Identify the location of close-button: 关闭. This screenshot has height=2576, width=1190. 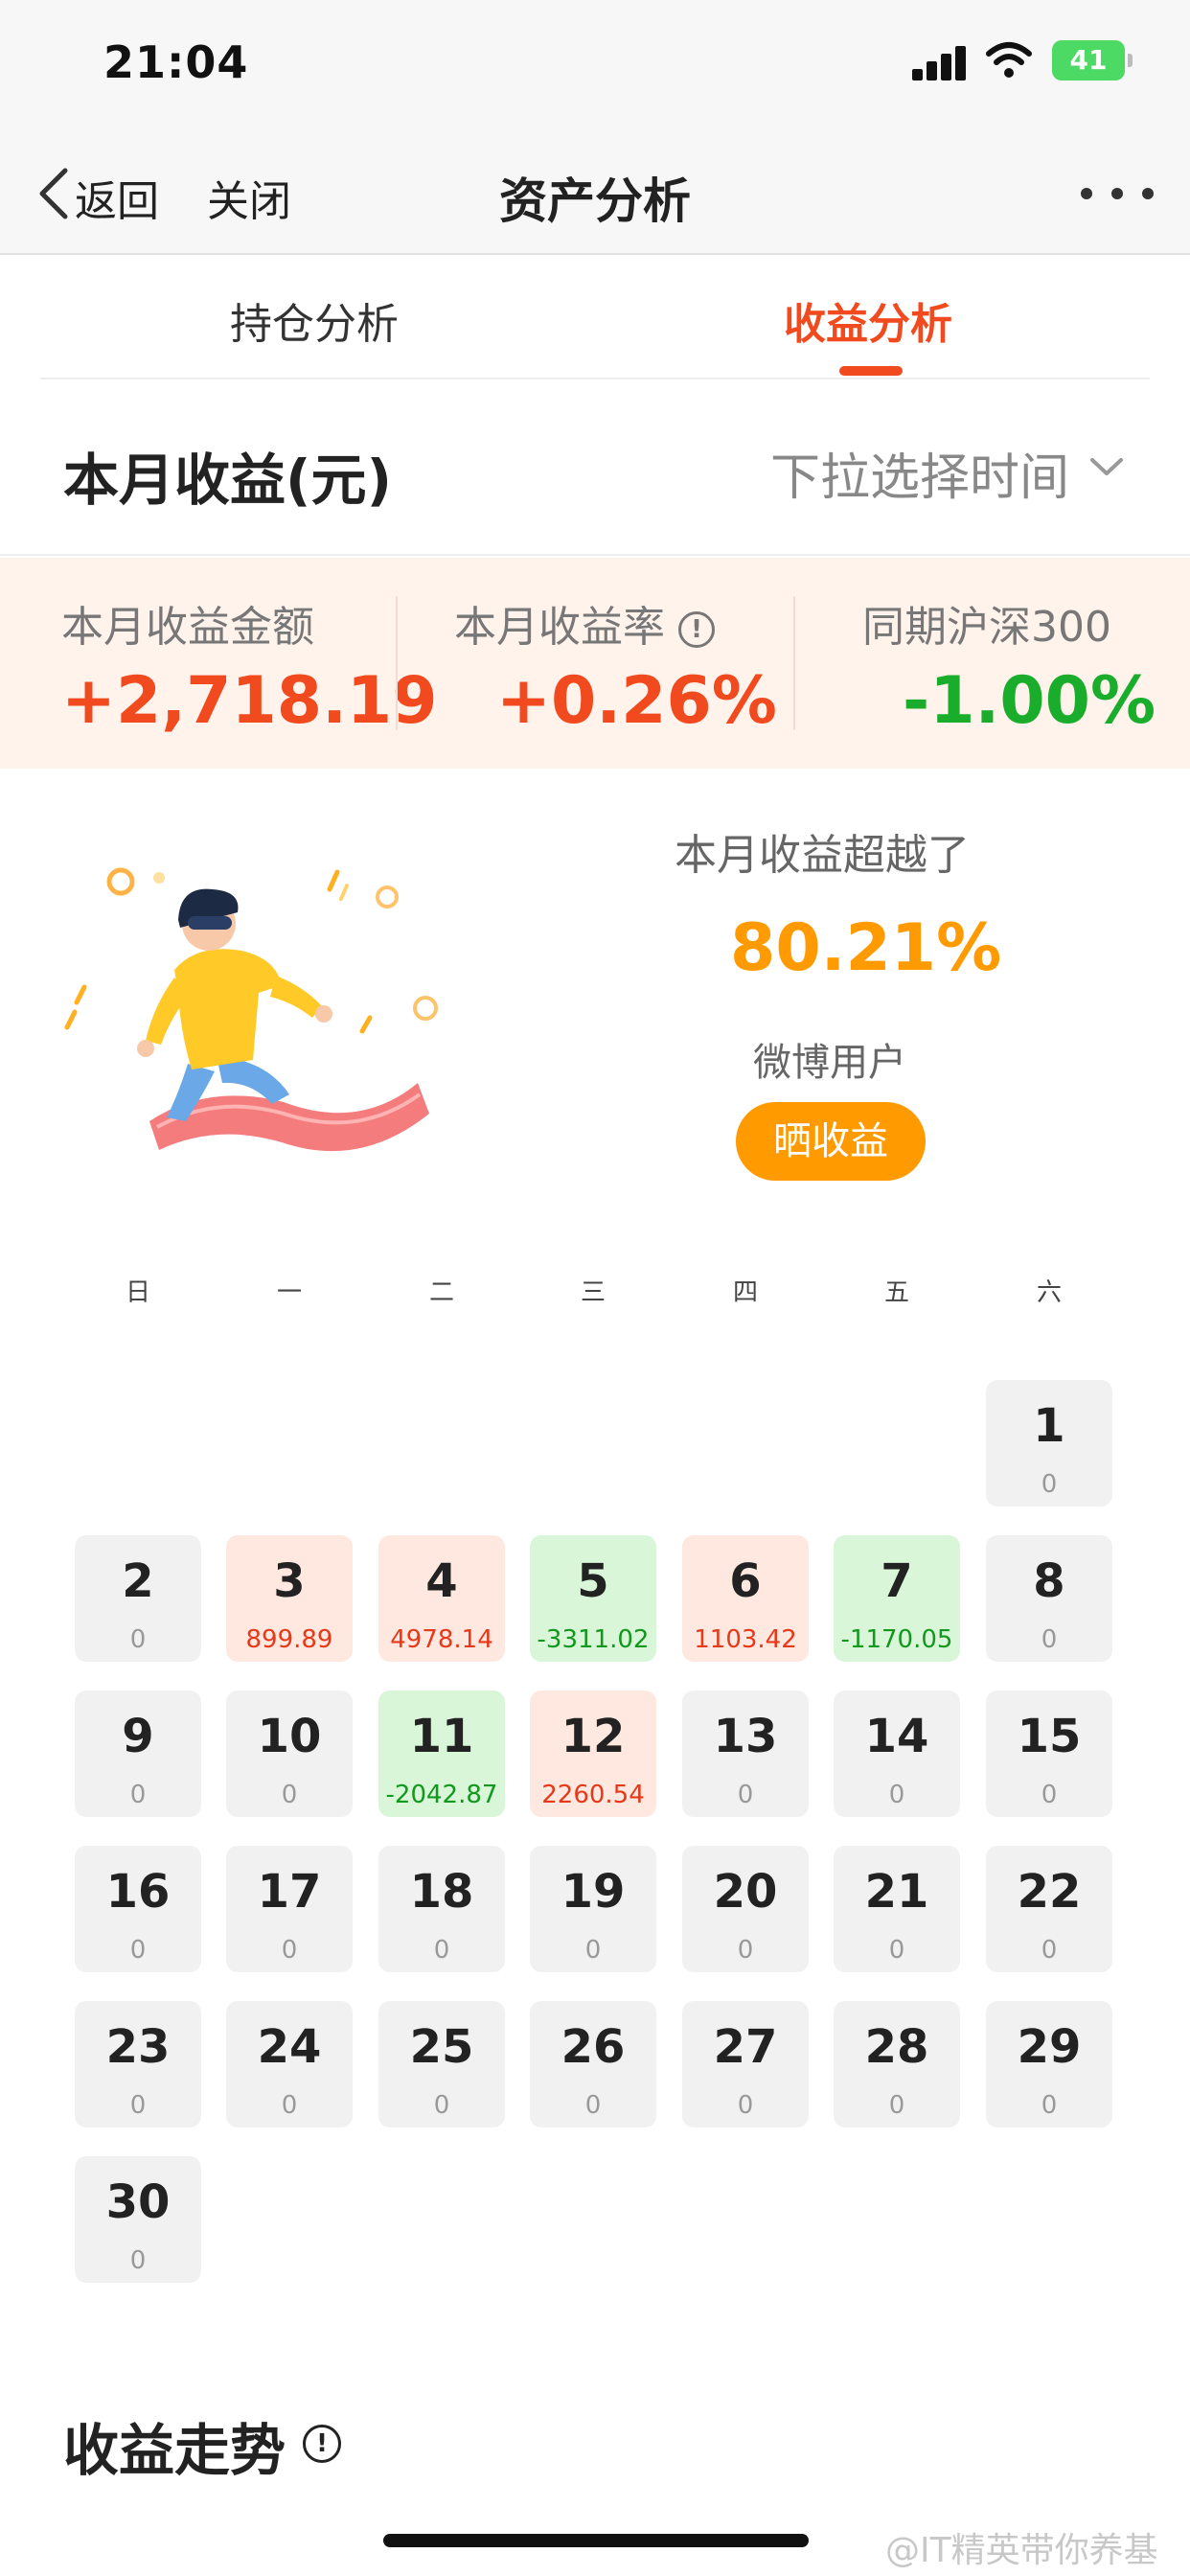
(249, 197).